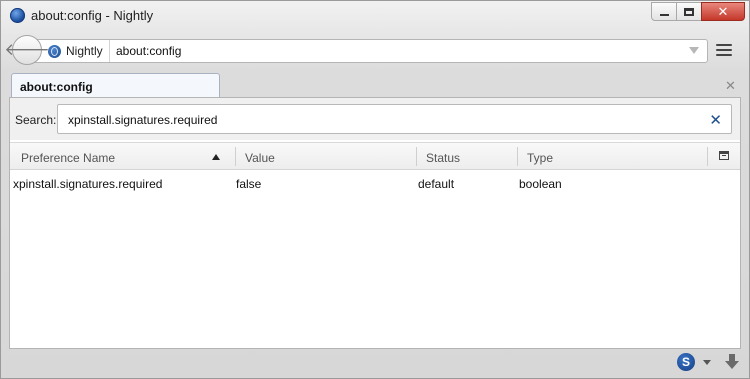 The width and height of the screenshot is (750, 379). What do you see at coordinates (68, 158) in the screenshot?
I see `column-header-preference-name: Preference Name` at bounding box center [68, 158].